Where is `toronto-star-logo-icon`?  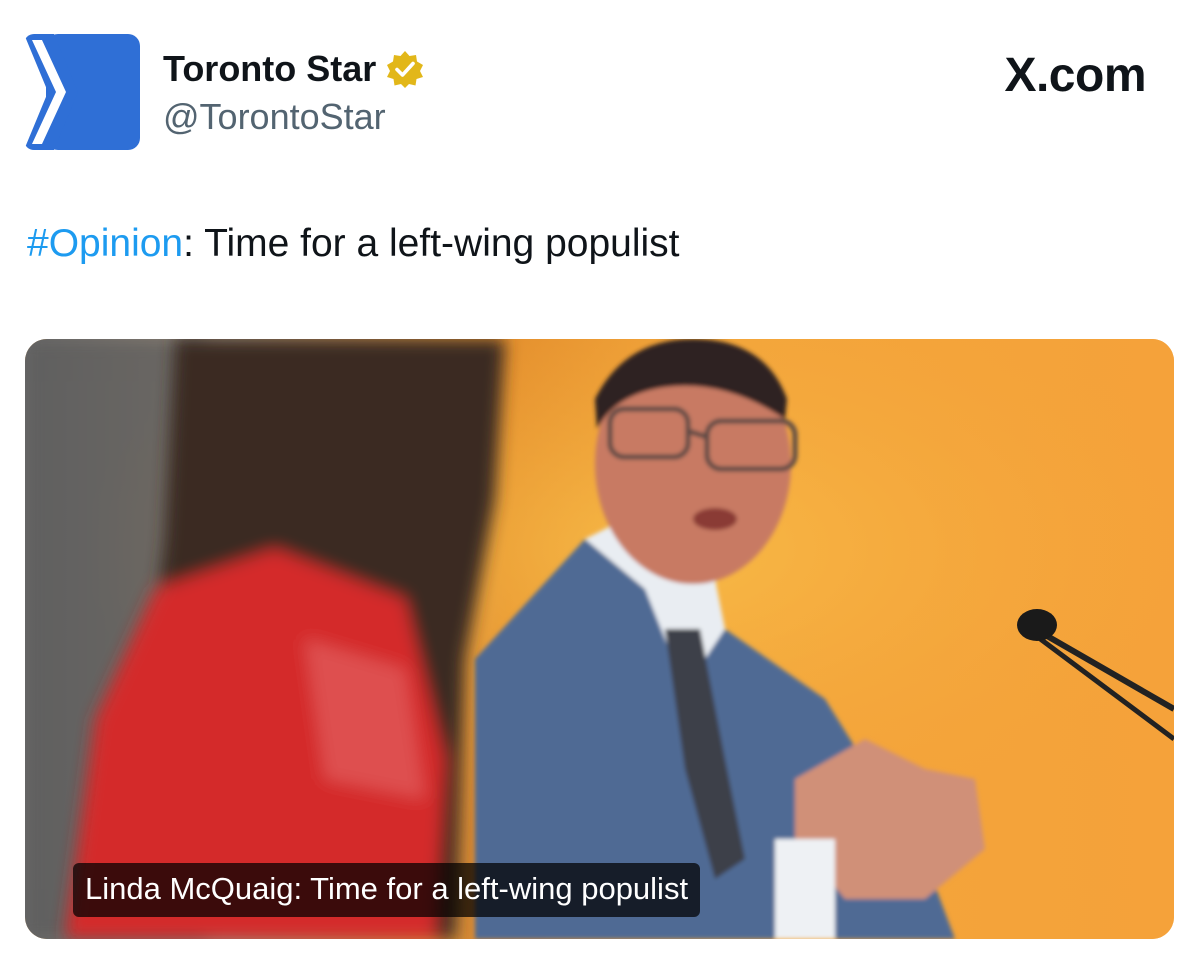 toronto-star-logo-icon is located at coordinates (82, 92).